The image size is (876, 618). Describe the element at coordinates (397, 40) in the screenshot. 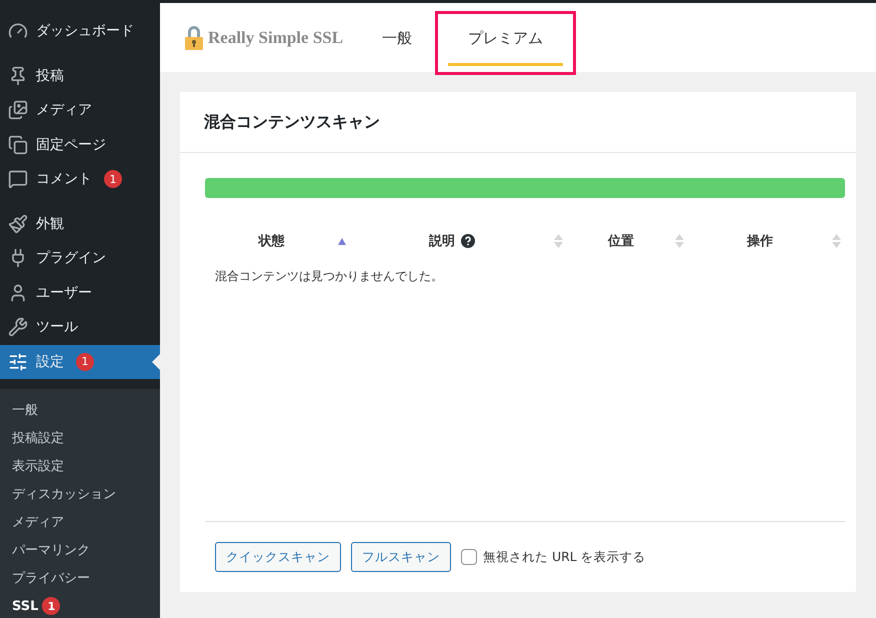

I see `tab: 一般` at that location.